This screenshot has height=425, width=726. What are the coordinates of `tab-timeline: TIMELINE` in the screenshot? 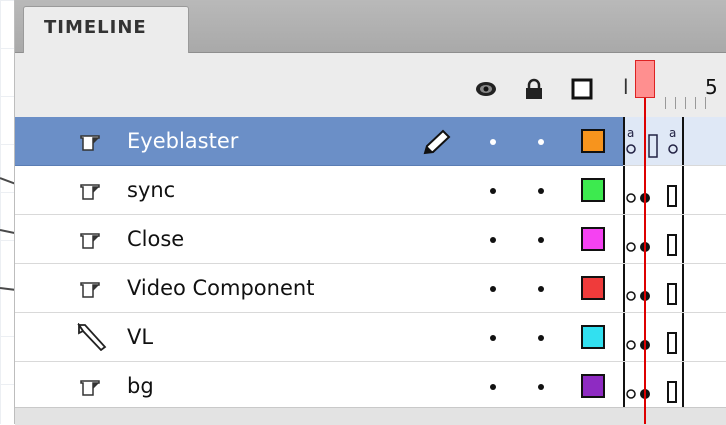 It's located at (106, 29).